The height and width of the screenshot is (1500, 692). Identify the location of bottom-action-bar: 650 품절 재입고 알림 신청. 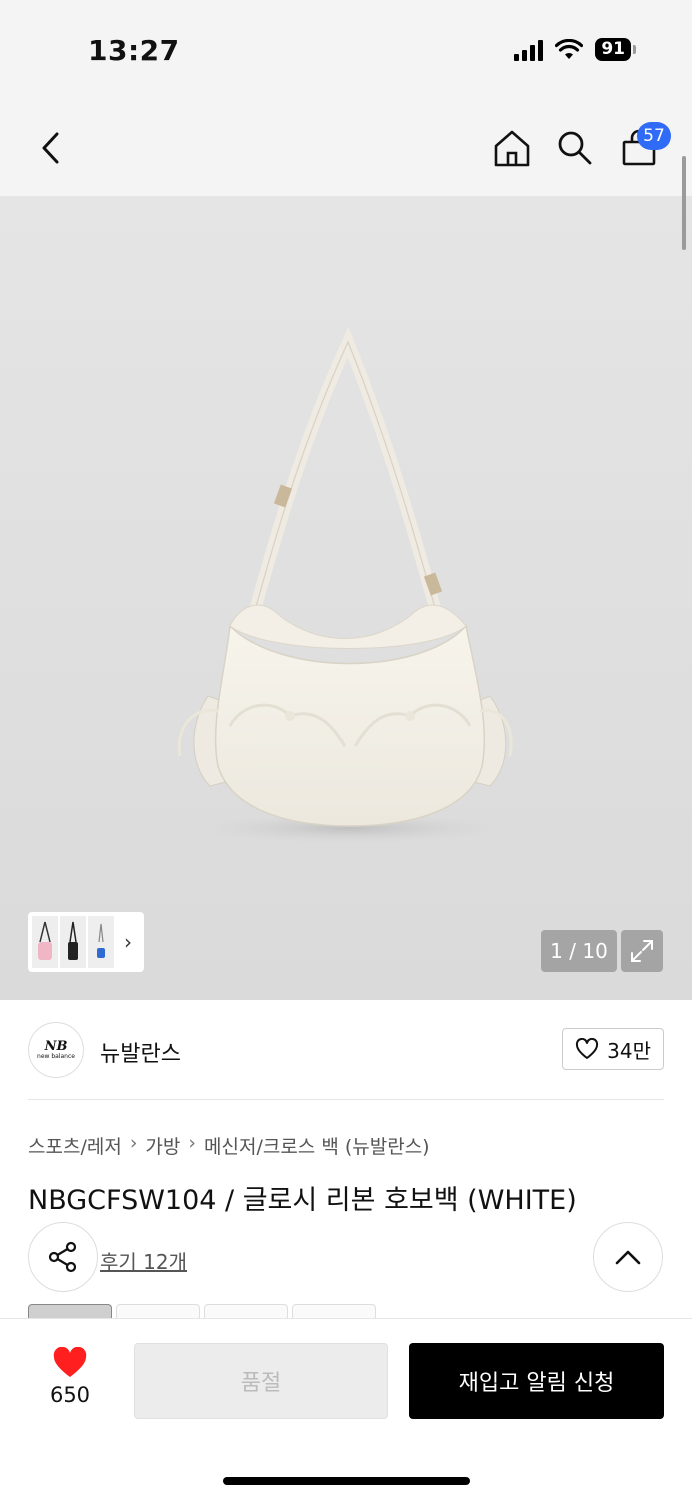
(346, 1409).